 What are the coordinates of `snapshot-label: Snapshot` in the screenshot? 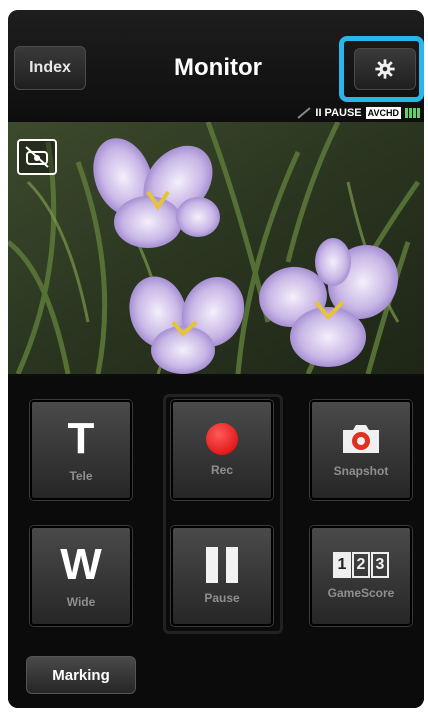 It's located at (361, 471).